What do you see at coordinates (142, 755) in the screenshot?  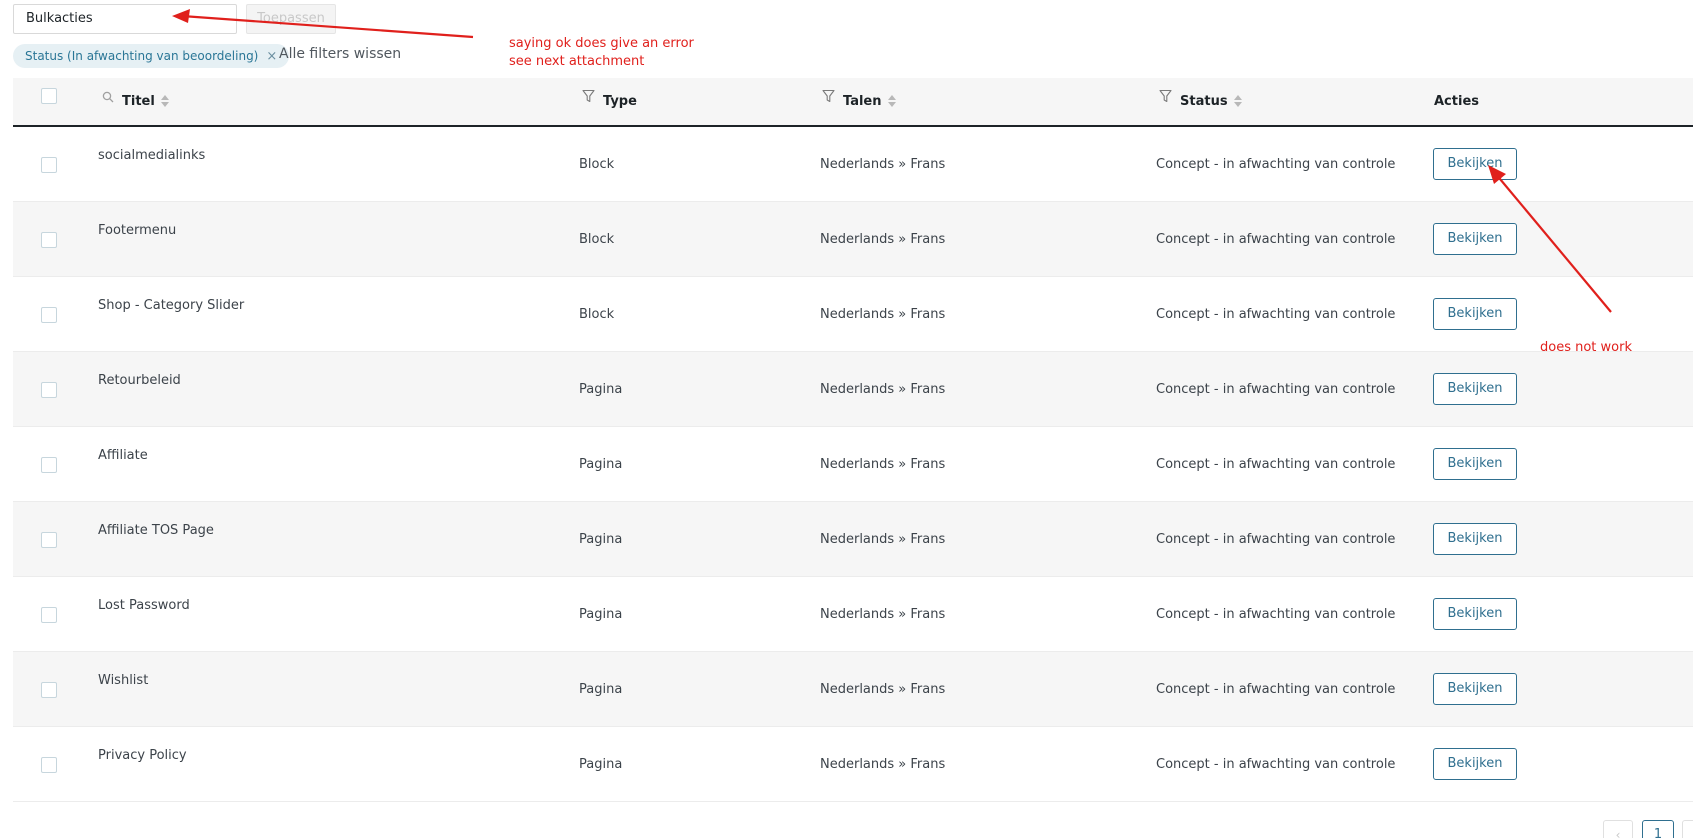 I see `row-title: Privacy Policy` at bounding box center [142, 755].